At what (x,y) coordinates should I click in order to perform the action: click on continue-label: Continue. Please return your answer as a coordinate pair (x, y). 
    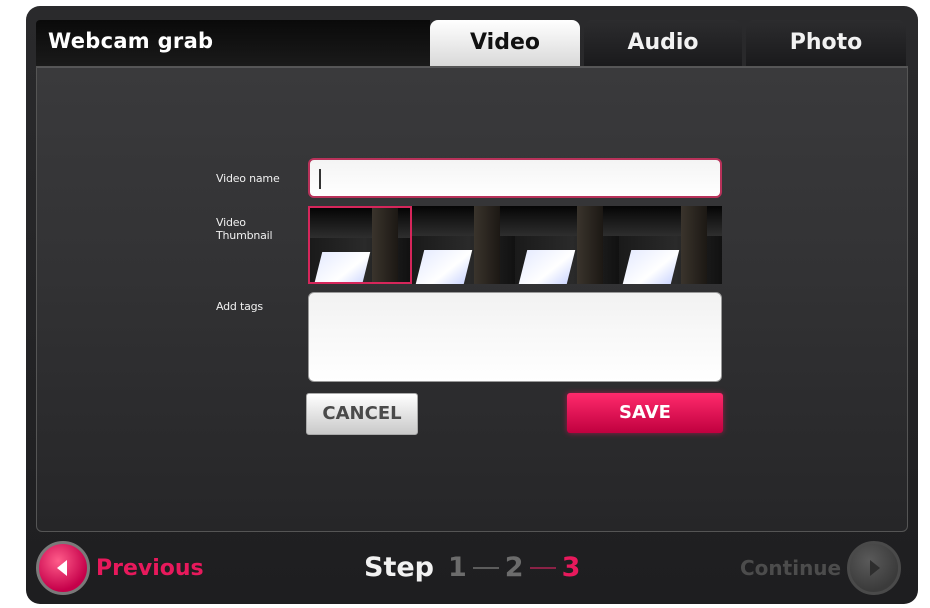
    Looking at the image, I should click on (791, 568).